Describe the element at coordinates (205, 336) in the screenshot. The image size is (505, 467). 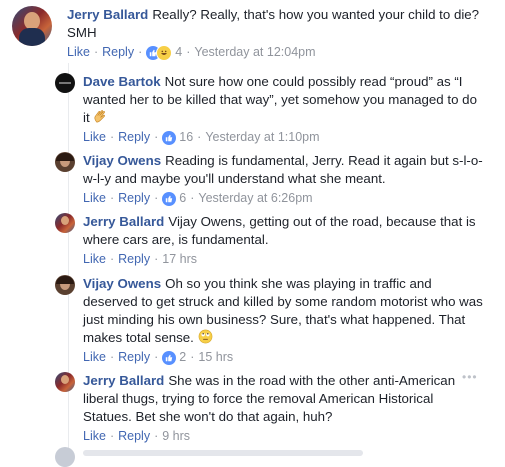
I see `rolling-eyes-icon` at that location.